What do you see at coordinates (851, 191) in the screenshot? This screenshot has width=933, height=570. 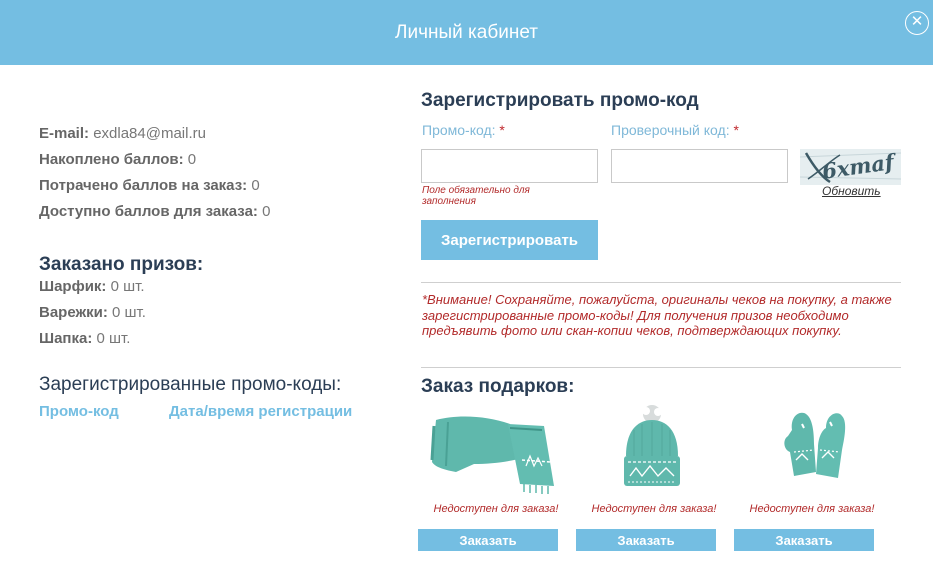 I see `captcha-refresh-link: Обновить` at bounding box center [851, 191].